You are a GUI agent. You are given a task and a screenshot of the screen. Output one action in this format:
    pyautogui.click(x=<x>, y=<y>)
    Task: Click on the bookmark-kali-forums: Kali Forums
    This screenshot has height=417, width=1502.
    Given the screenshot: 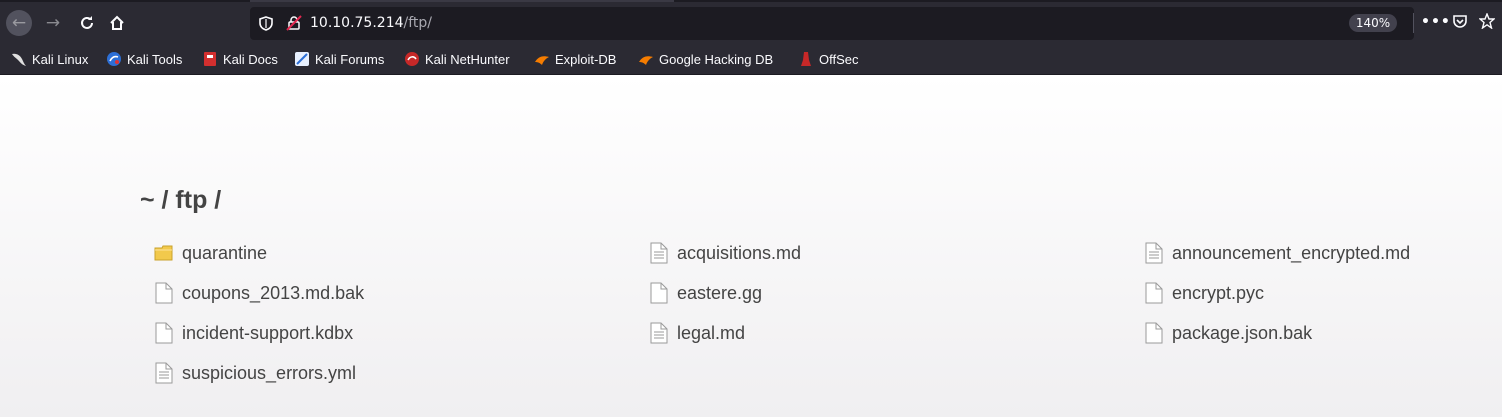 What is the action you would take?
    pyautogui.click(x=339, y=59)
    